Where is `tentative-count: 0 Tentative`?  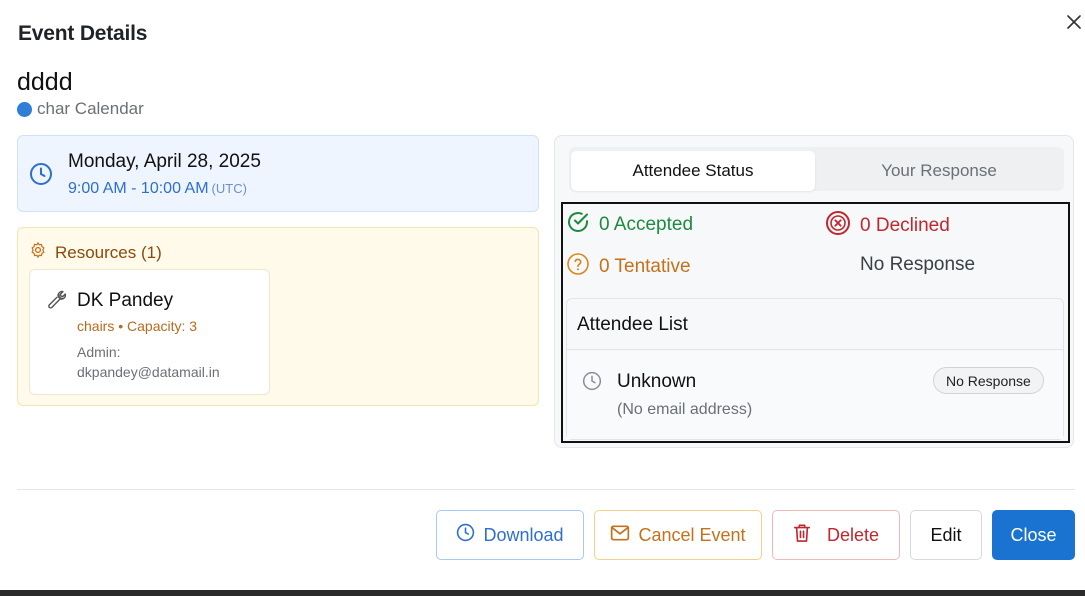 tentative-count: 0 Tentative is located at coordinates (628, 267).